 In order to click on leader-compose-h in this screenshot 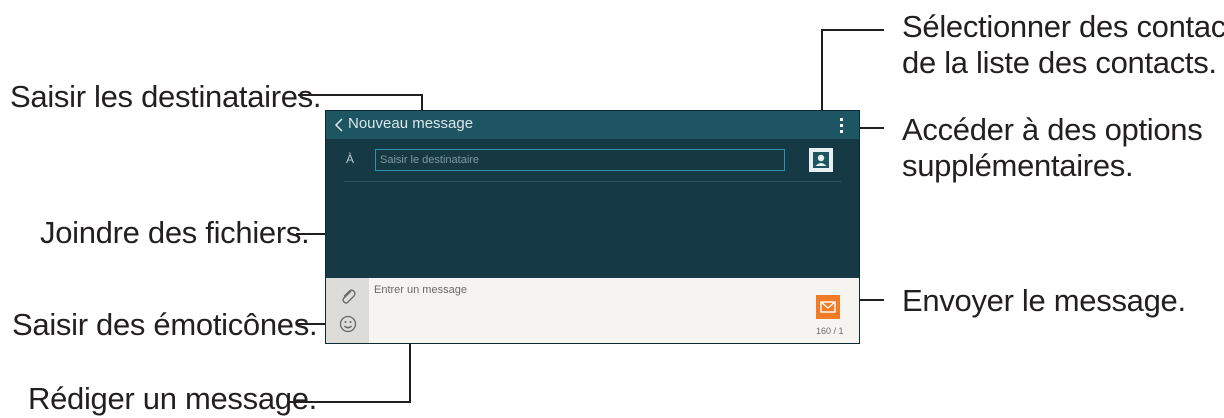, I will do `click(349, 402)`.